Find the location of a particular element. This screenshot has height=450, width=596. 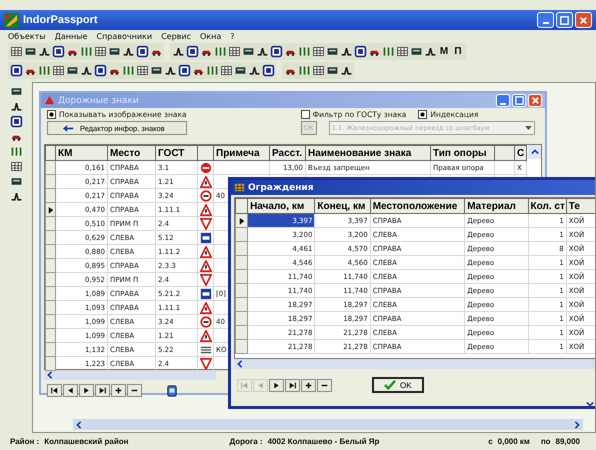

maximize-button is located at coordinates (564, 20).